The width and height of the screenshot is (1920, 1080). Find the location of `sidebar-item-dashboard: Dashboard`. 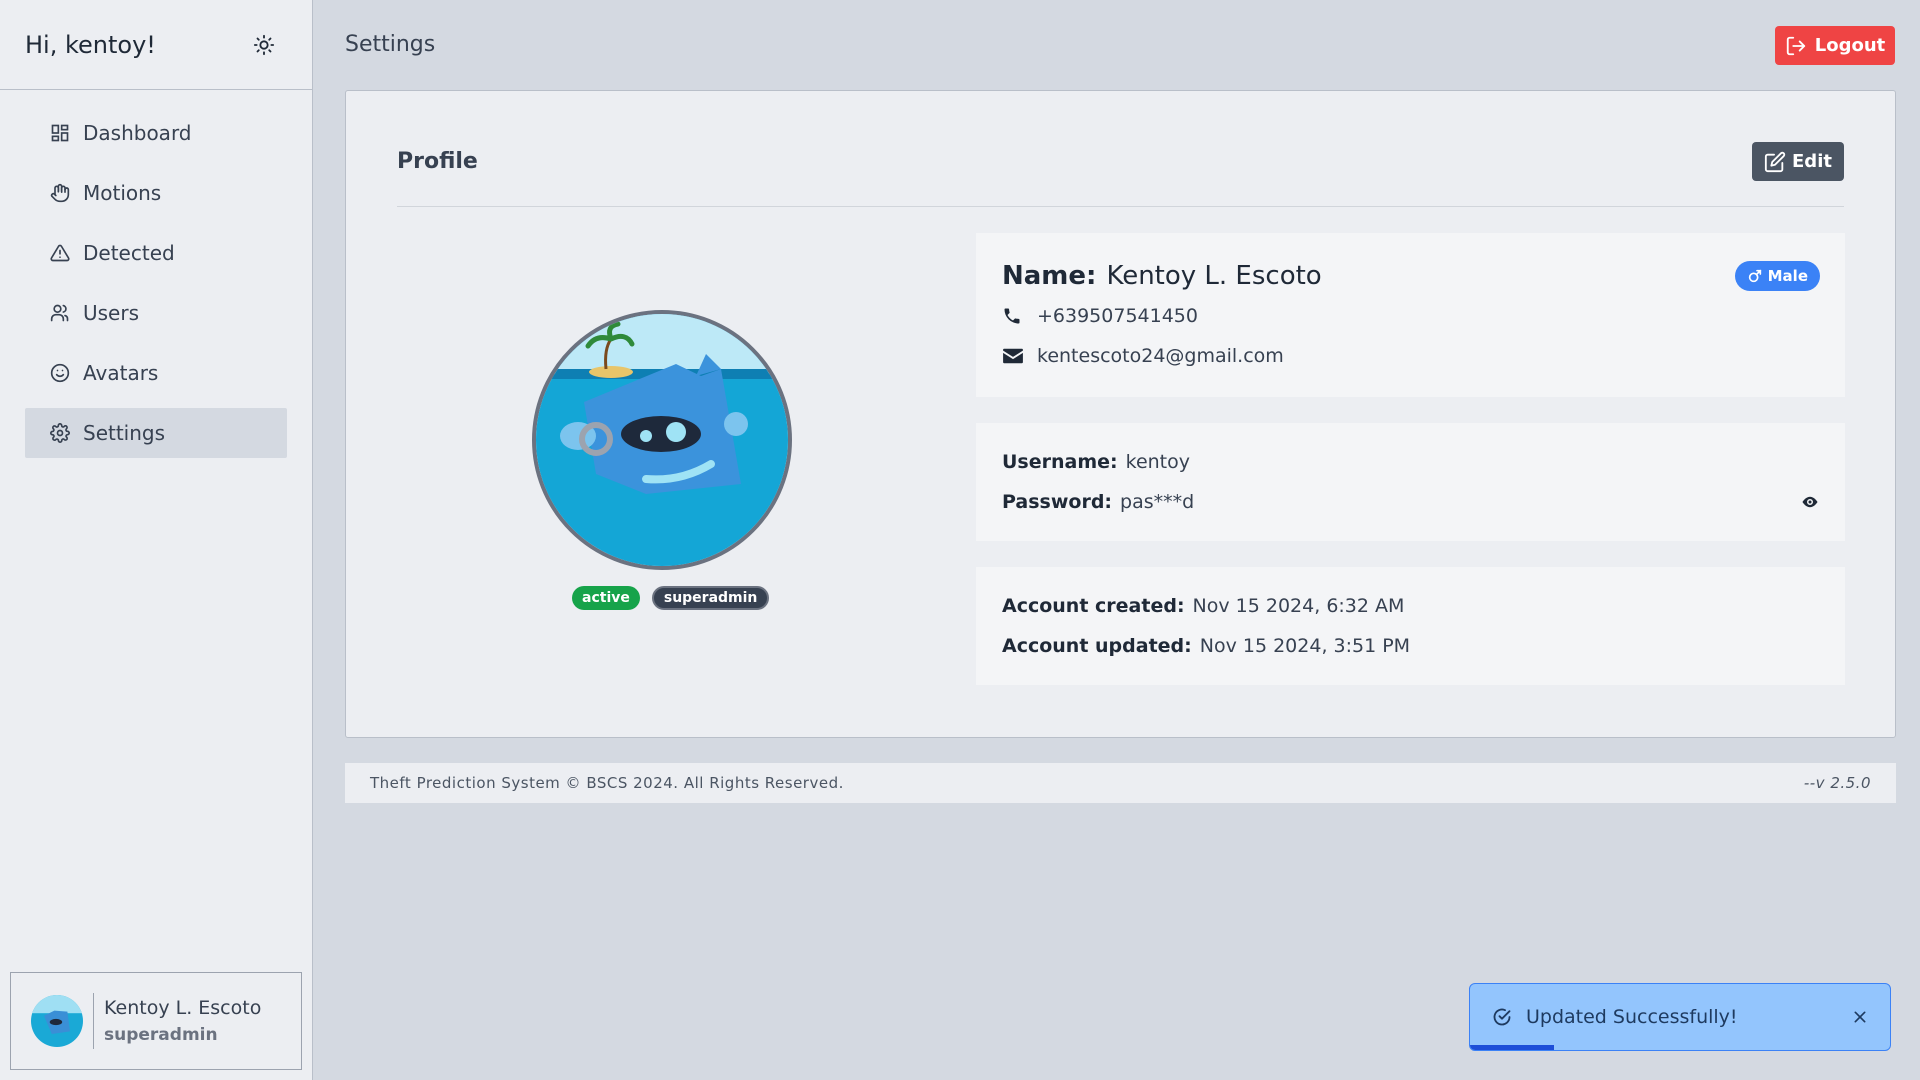

sidebar-item-dashboard: Dashboard is located at coordinates (156, 133).